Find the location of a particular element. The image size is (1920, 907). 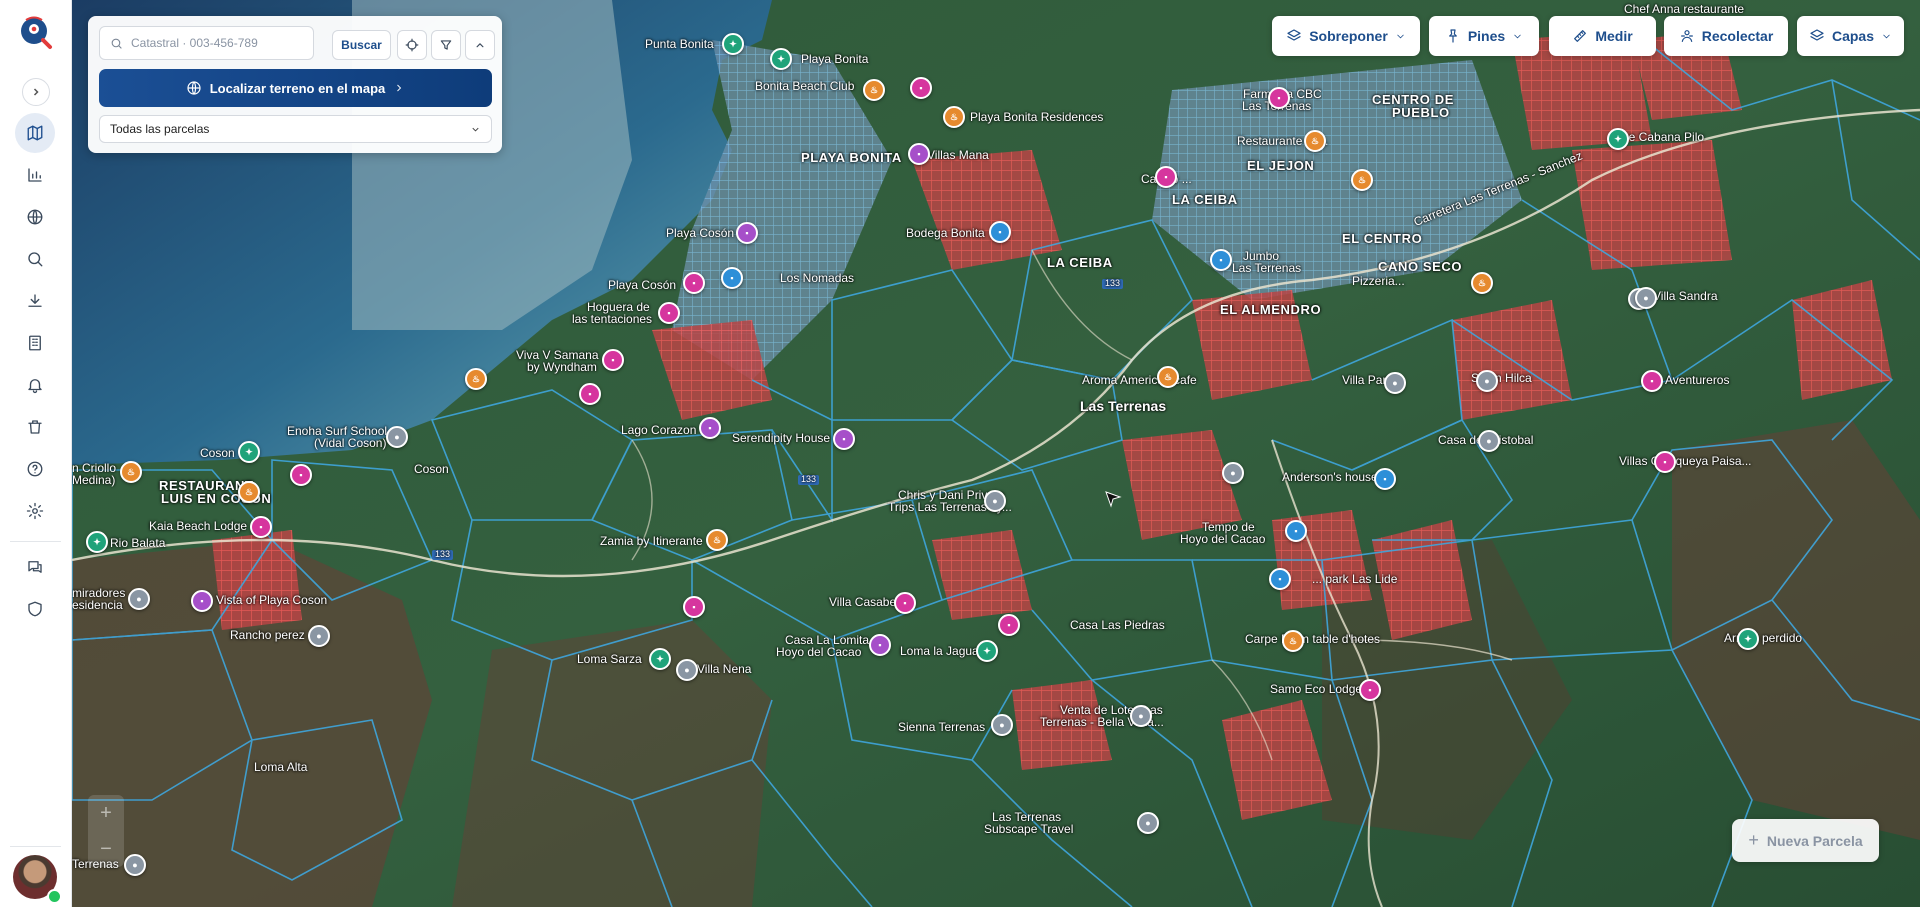

sidebar-expand-button is located at coordinates (36, 92).